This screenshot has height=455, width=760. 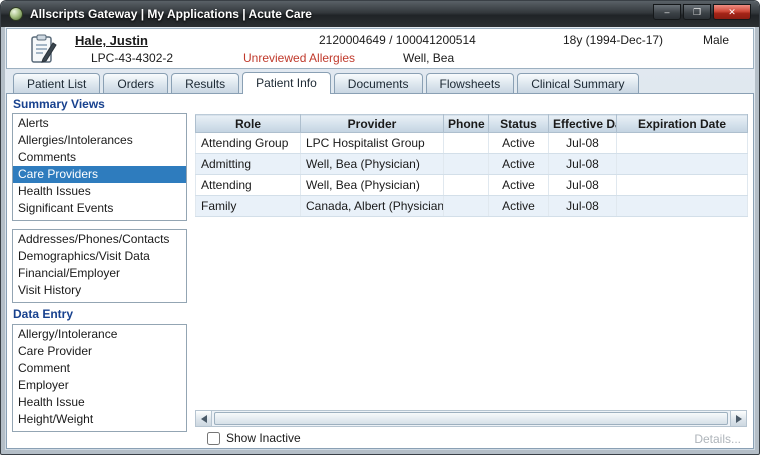 What do you see at coordinates (99, 351) in the screenshot?
I see `entry-item-care-provider: Care Provider` at bounding box center [99, 351].